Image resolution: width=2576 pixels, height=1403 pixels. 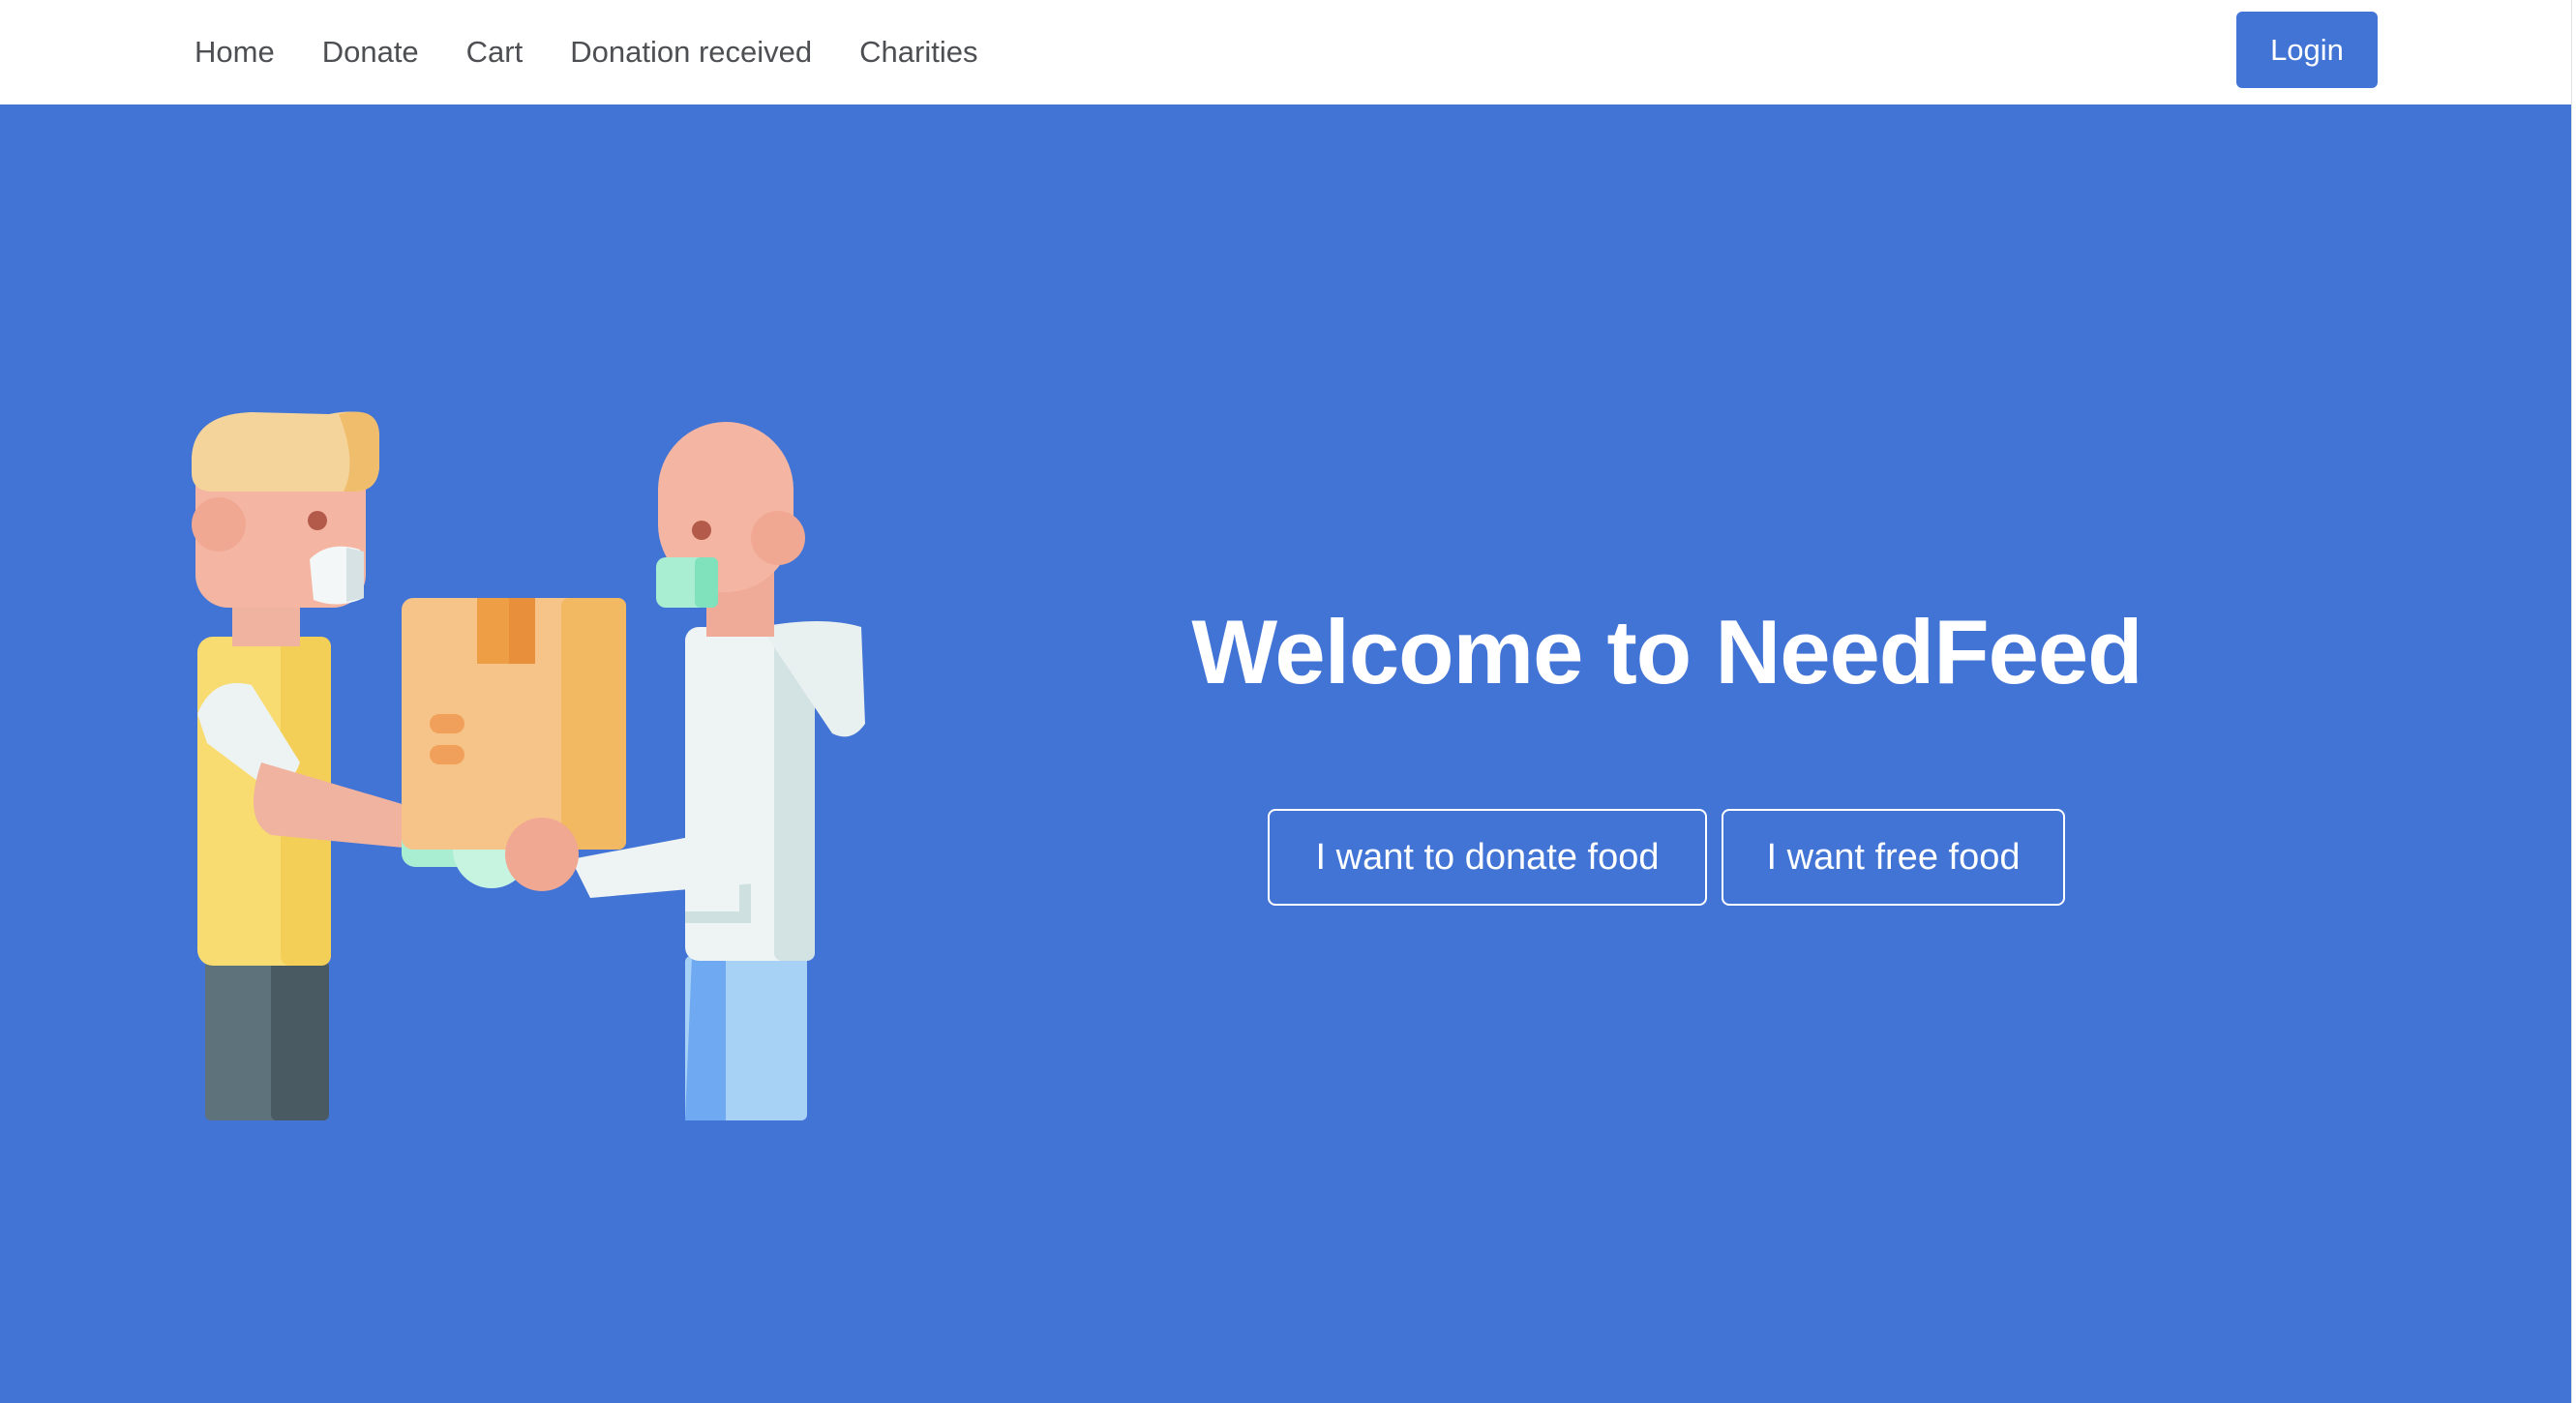 I want to click on login-button: Login, so click(x=2307, y=50).